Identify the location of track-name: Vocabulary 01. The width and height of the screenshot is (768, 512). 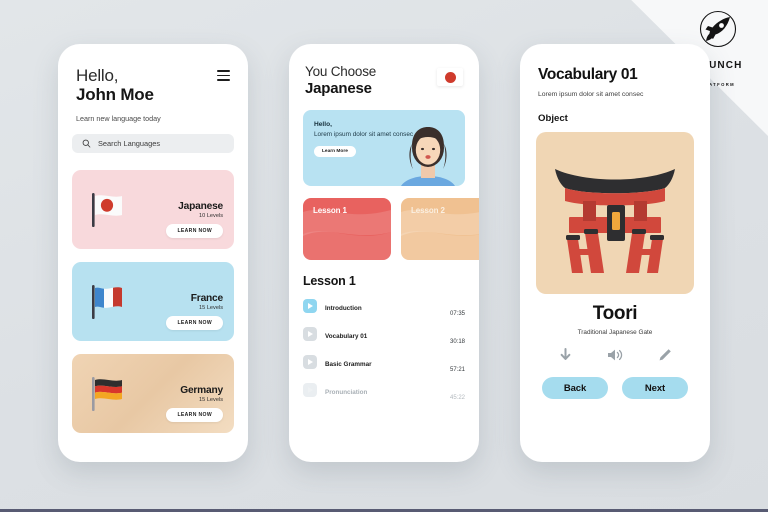
(346, 336).